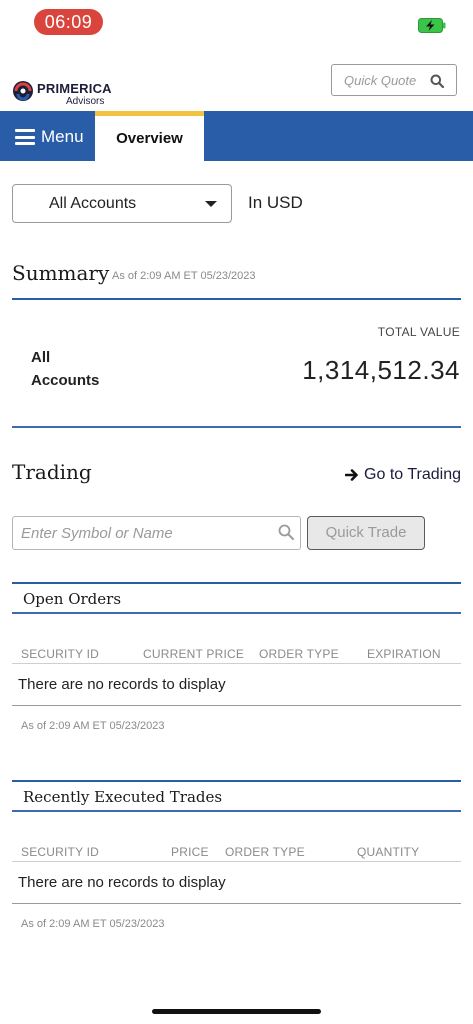 This screenshot has height=1024, width=473. Describe the element at coordinates (184, 276) in the screenshot. I see `summary-as-of: As of 2:09 AM ET 05/23/2023` at that location.